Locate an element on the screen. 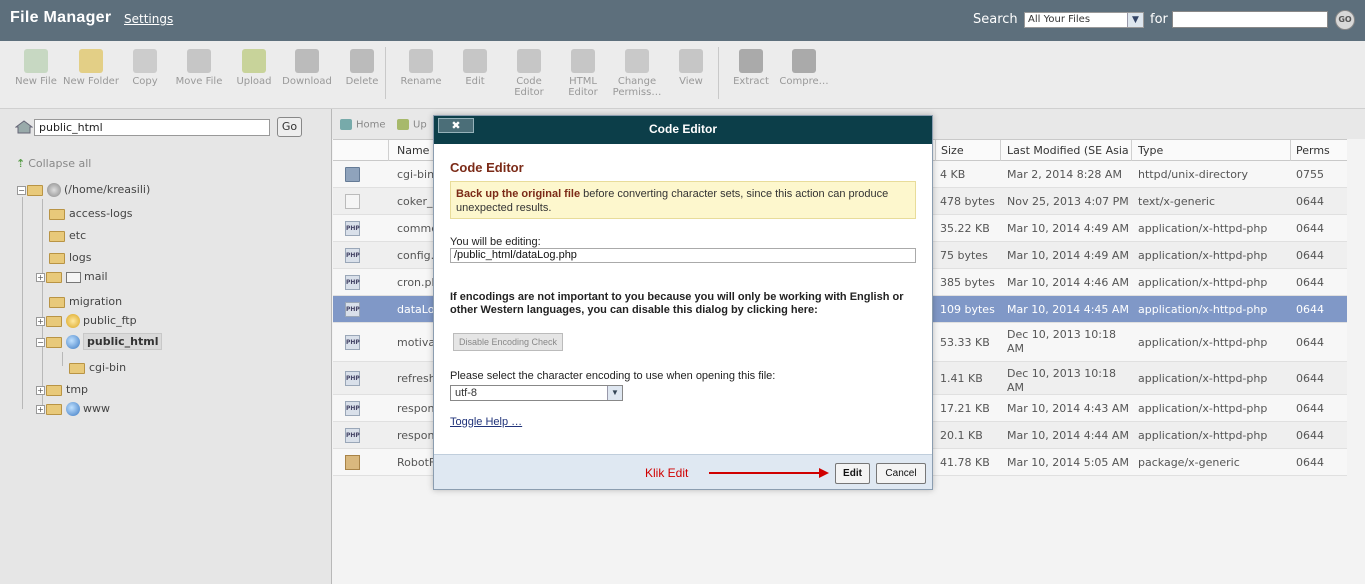 Image resolution: width=1365 pixels, height=584 pixels. search-go-button: GO is located at coordinates (1345, 20).